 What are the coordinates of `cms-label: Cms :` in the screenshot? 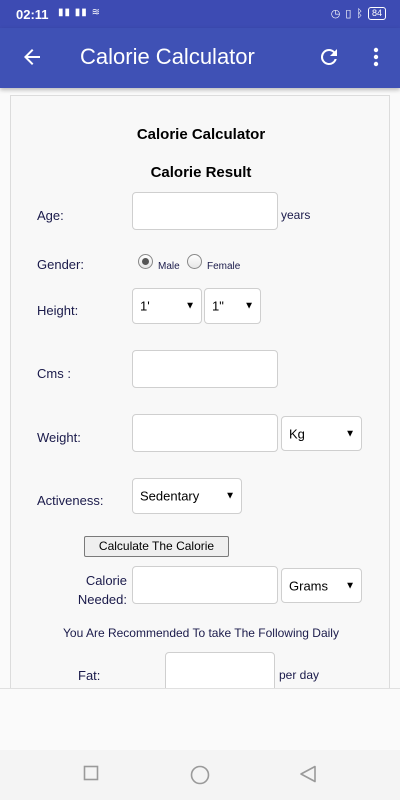 It's located at (54, 373).